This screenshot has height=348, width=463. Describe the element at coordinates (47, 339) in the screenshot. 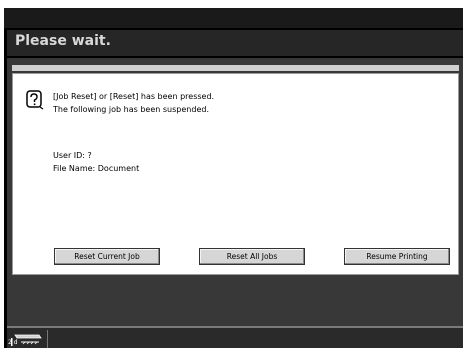

I see `status-separator` at that location.